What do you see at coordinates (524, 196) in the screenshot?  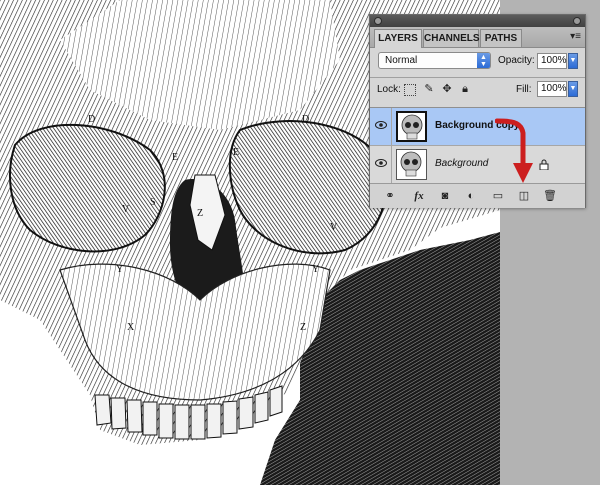 I see `new-layer-icon: ◫` at bounding box center [524, 196].